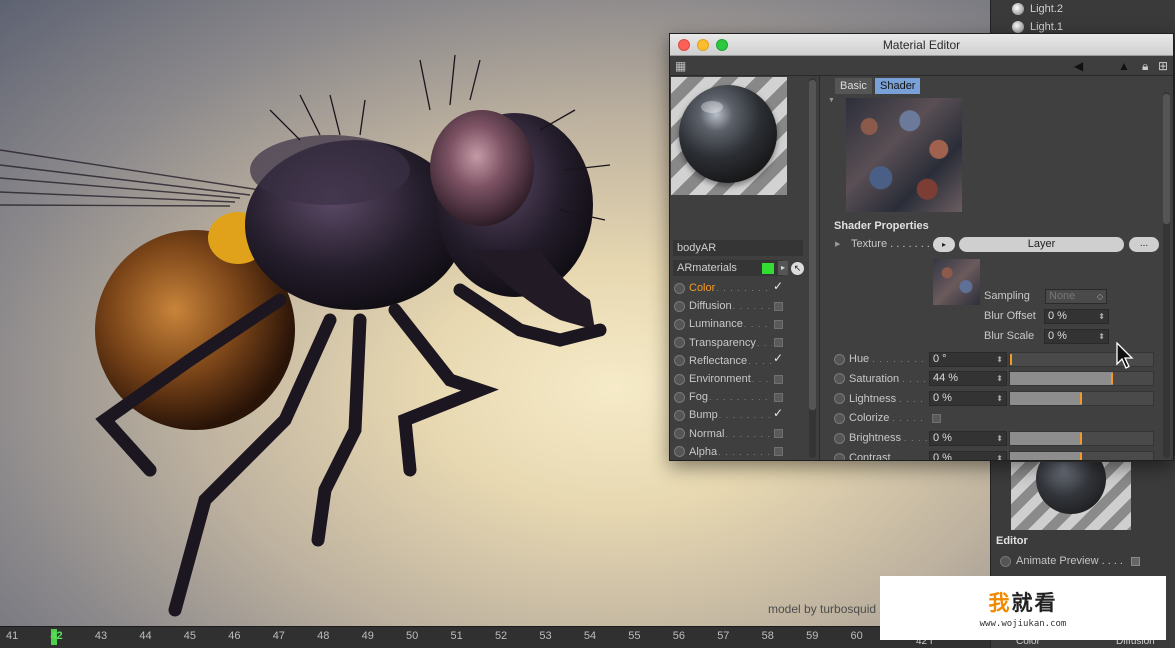 This screenshot has width=1175, height=648. Describe the element at coordinates (837, 244) in the screenshot. I see `expand-triangle-icon: ▶` at that location.